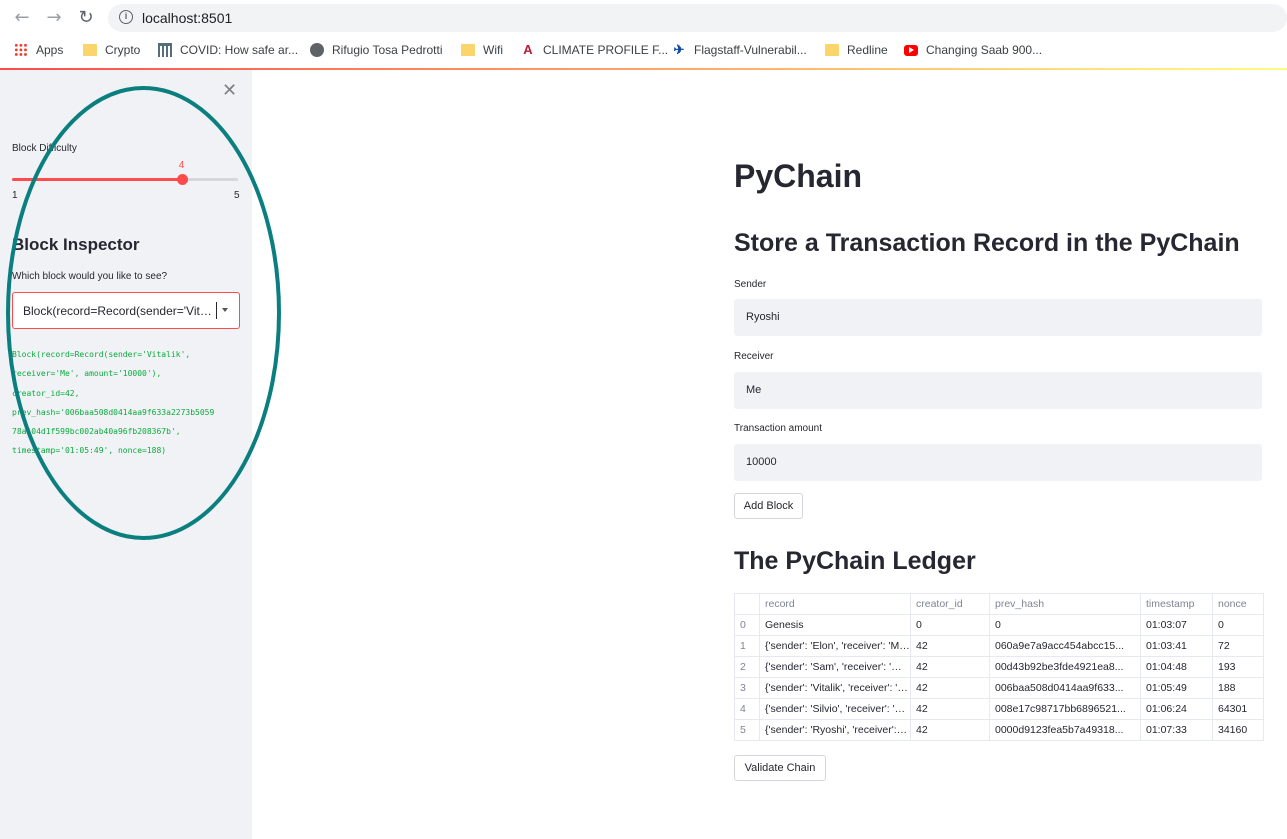 Image resolution: width=1287 pixels, height=839 pixels. Describe the element at coordinates (1176, 625) in the screenshot. I see `table-cell: 01:03:07` at that location.